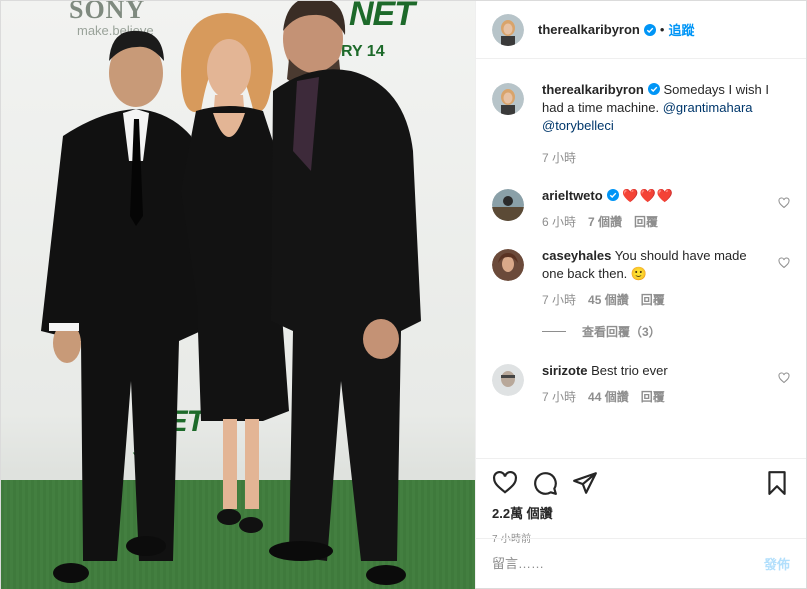 This screenshot has width=807, height=589. I want to click on mention-link: @grantimahara, so click(708, 107).